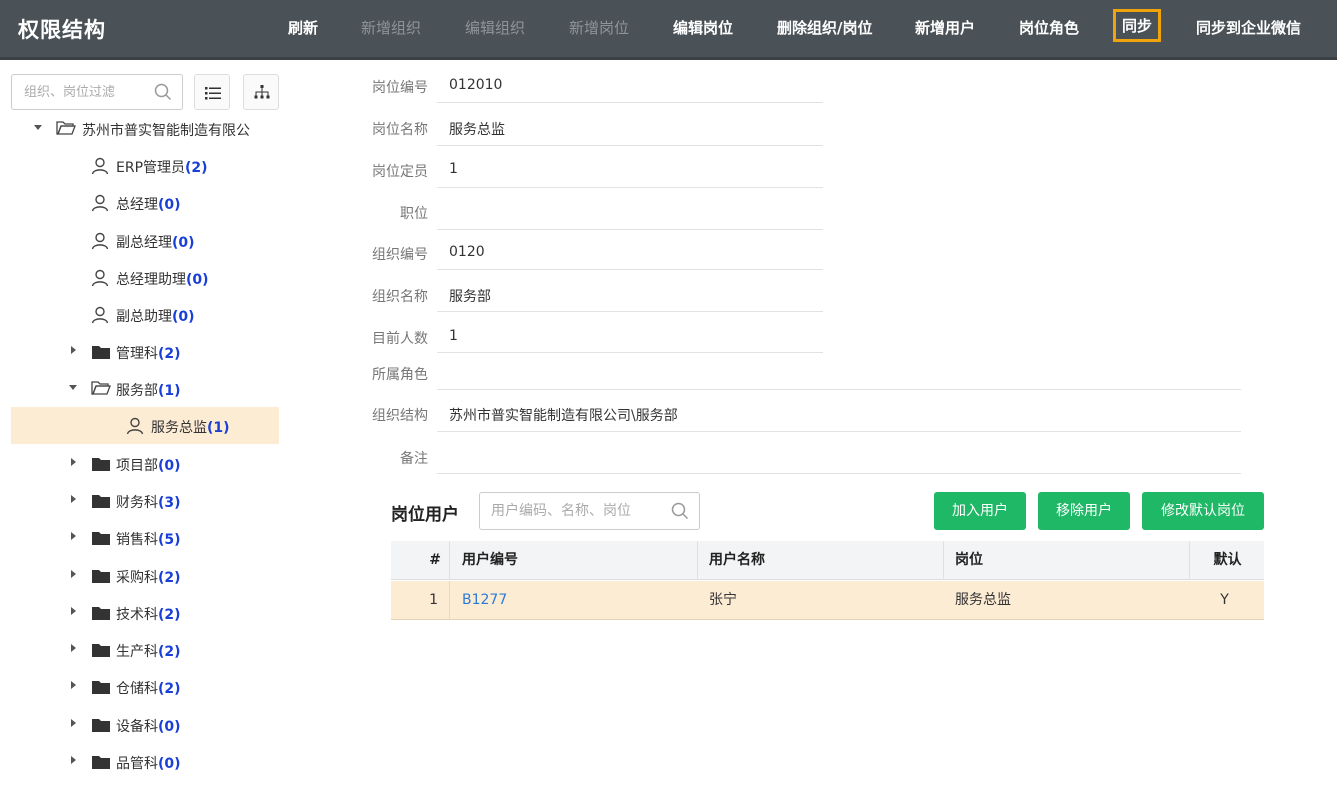 The width and height of the screenshot is (1337, 787). I want to click on post-name-label: 岗位名称, so click(400, 130).